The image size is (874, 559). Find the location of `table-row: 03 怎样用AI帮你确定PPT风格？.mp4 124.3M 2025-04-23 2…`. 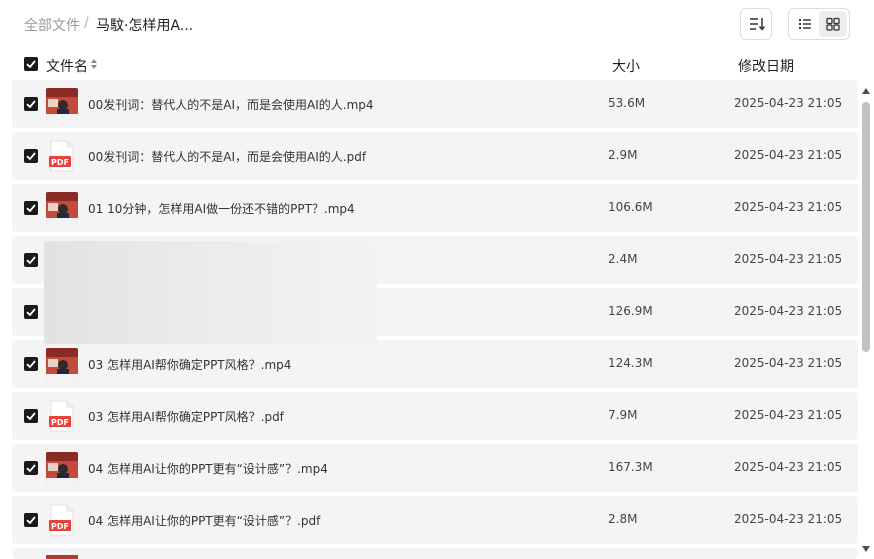

table-row: 03 怎样用AI帮你确定PPT风格？.mp4 124.3M 2025-04-23 2… is located at coordinates (435, 364).